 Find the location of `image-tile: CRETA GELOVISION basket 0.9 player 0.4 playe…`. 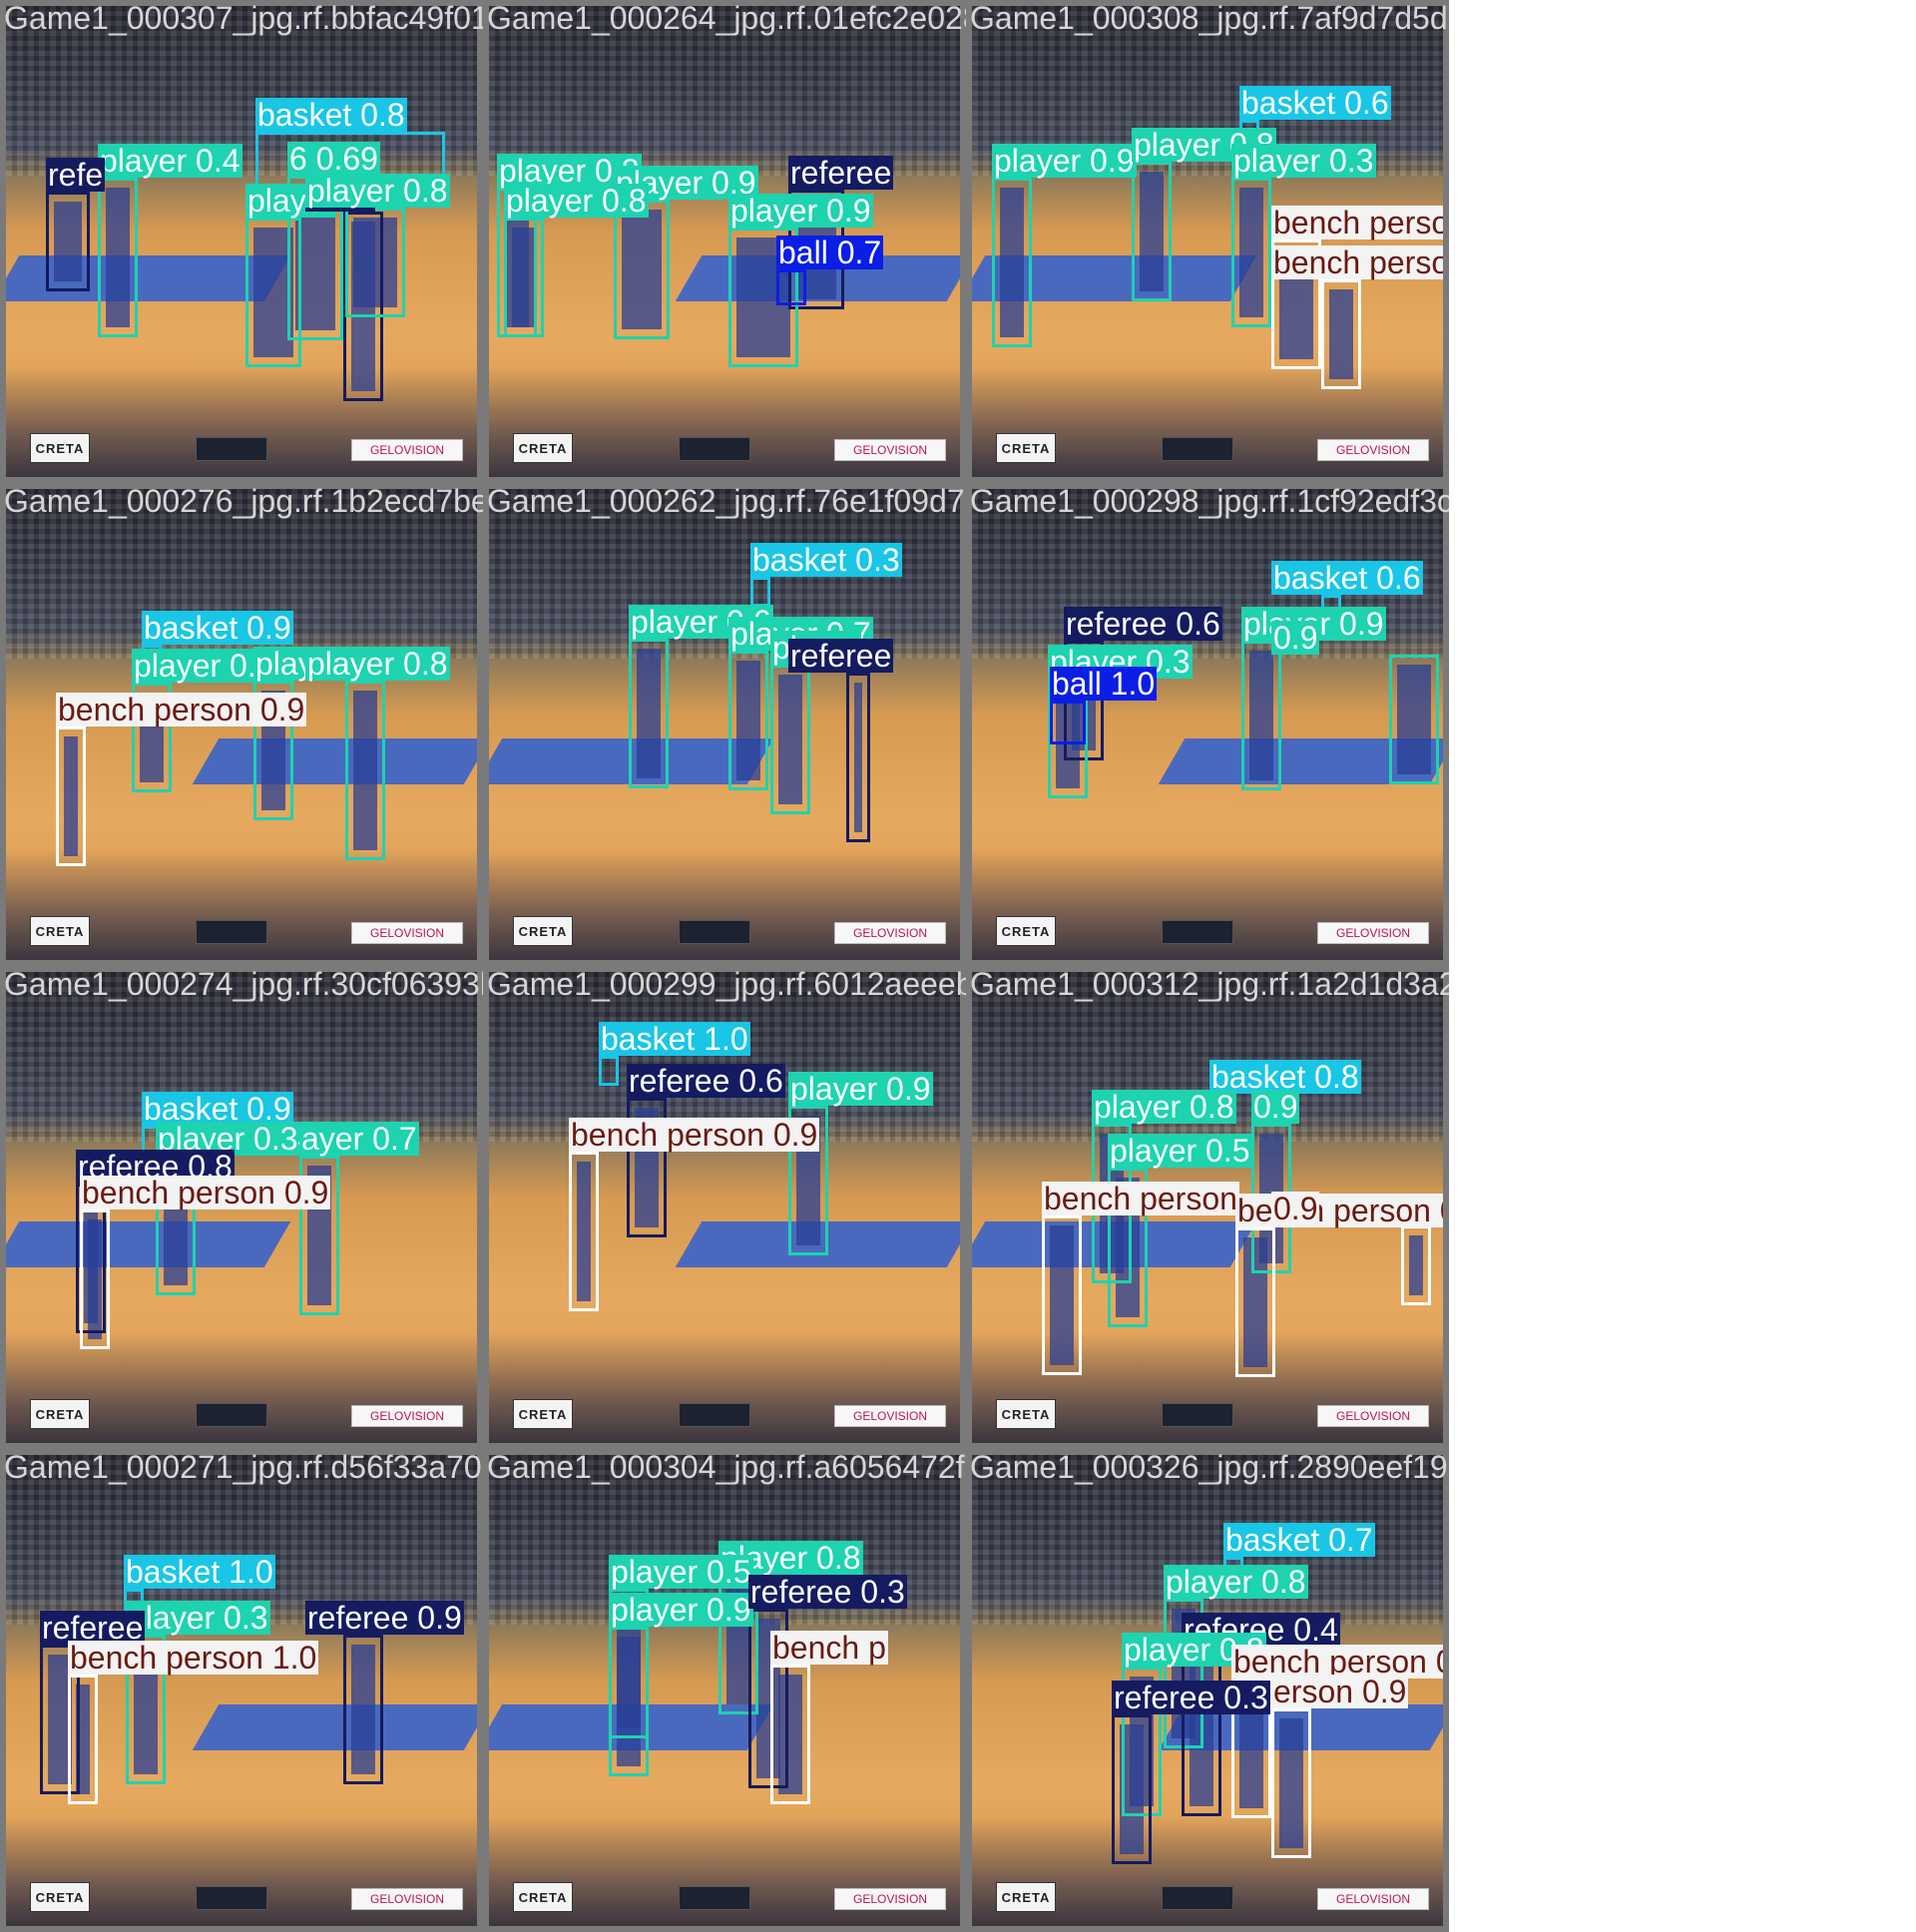

image-tile: CRETA GELOVISION basket 0.9 player 0.4 playe… is located at coordinates (241, 724).